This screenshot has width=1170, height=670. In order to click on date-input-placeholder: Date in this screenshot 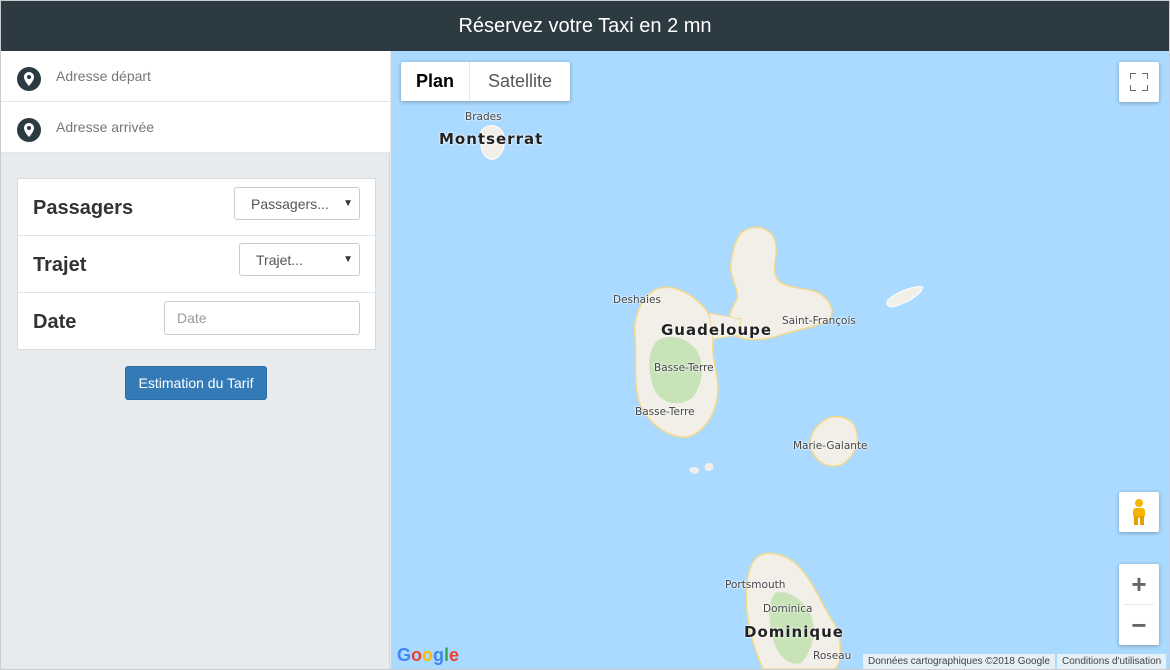, I will do `click(192, 318)`.